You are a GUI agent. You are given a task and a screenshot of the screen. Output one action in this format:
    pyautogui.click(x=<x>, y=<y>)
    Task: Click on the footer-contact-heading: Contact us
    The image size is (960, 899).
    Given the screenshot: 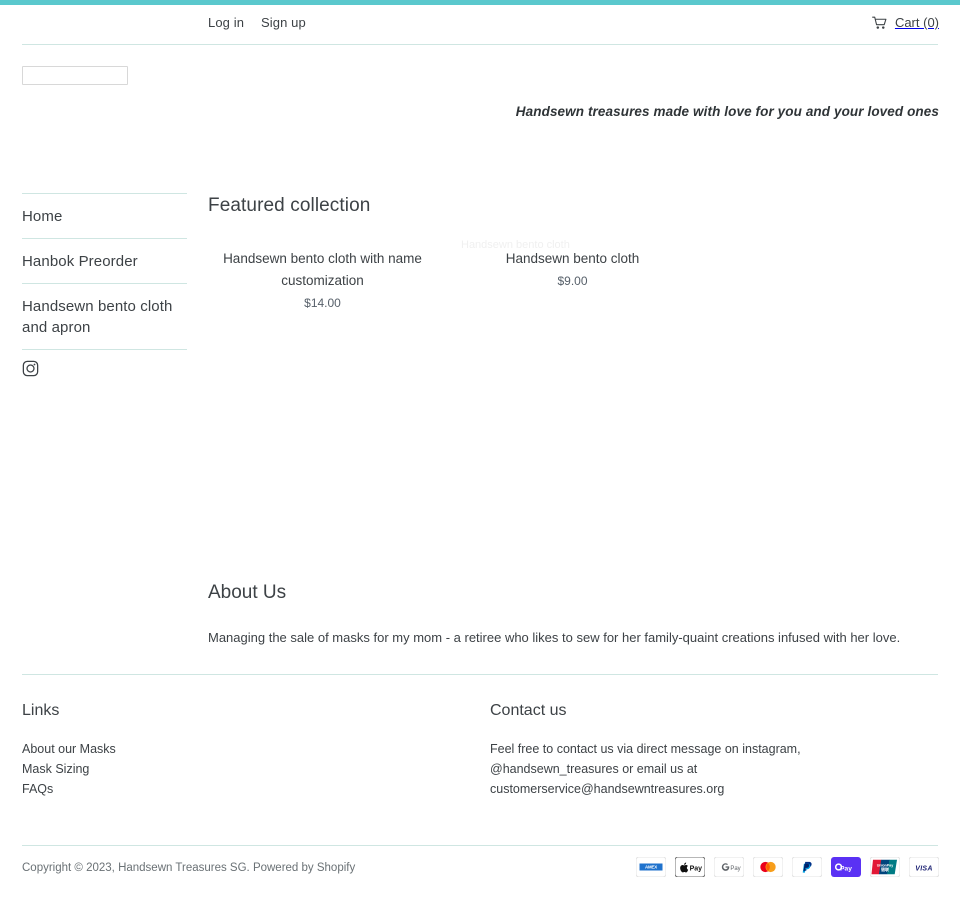 What is the action you would take?
    pyautogui.click(x=528, y=710)
    